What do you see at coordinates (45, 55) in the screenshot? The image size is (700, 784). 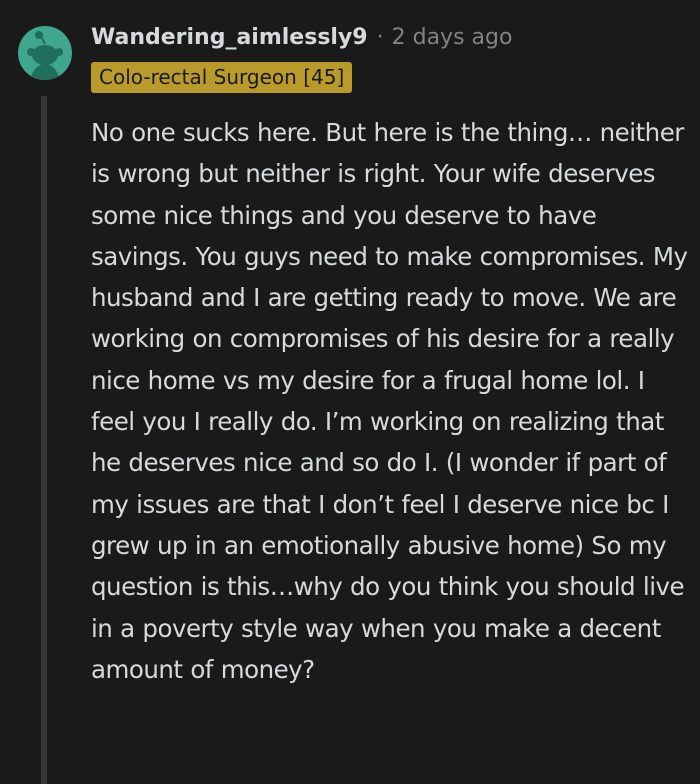 I see `snoo-avatar-icon` at bounding box center [45, 55].